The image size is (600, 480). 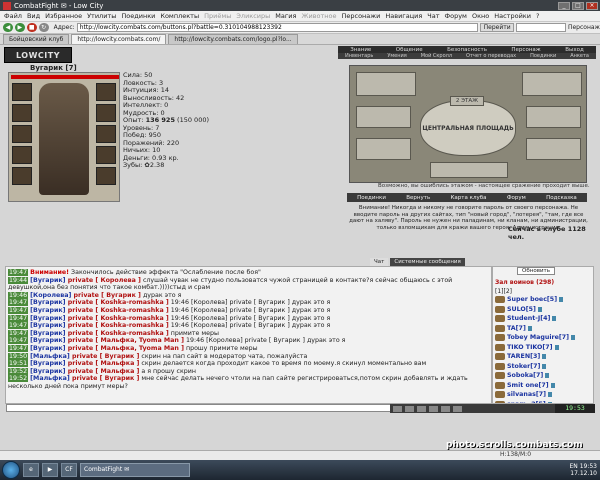 I want to click on ring-slot, so click(x=106, y=155).